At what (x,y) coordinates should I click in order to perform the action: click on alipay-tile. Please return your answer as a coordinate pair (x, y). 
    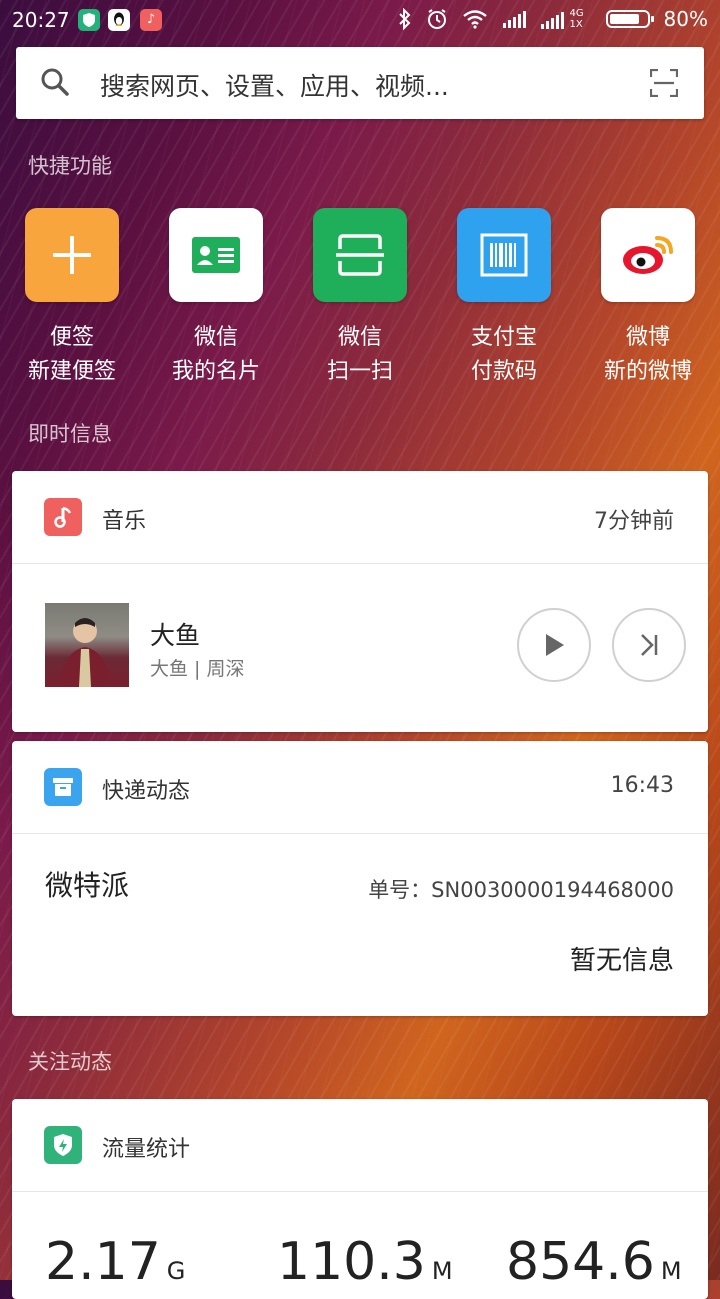
    Looking at the image, I should click on (504, 255).